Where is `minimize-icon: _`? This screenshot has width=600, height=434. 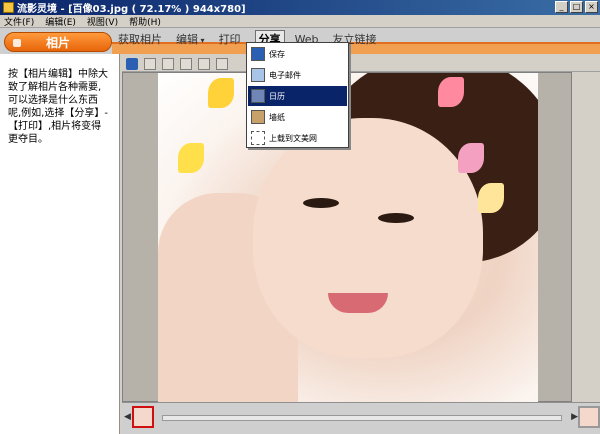 minimize-icon: _ is located at coordinates (561, 7).